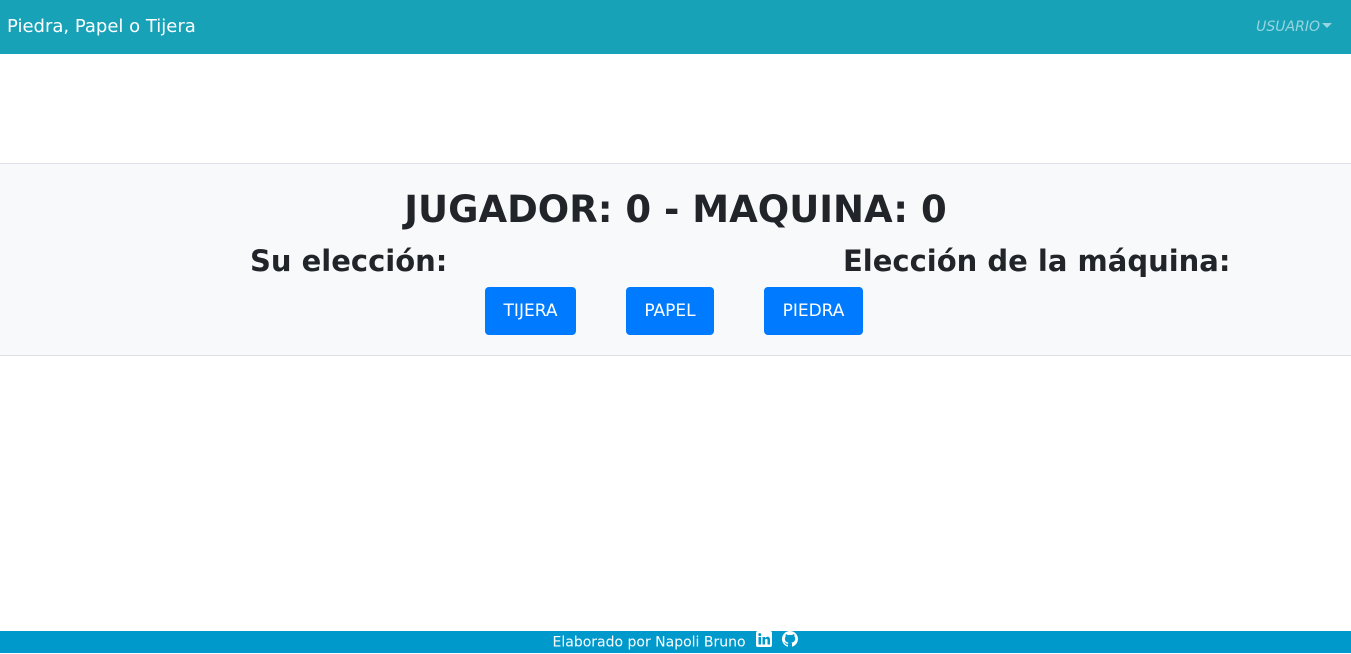  What do you see at coordinates (1288, 27) in the screenshot?
I see `user-dropdown-label: USUARIO` at bounding box center [1288, 27].